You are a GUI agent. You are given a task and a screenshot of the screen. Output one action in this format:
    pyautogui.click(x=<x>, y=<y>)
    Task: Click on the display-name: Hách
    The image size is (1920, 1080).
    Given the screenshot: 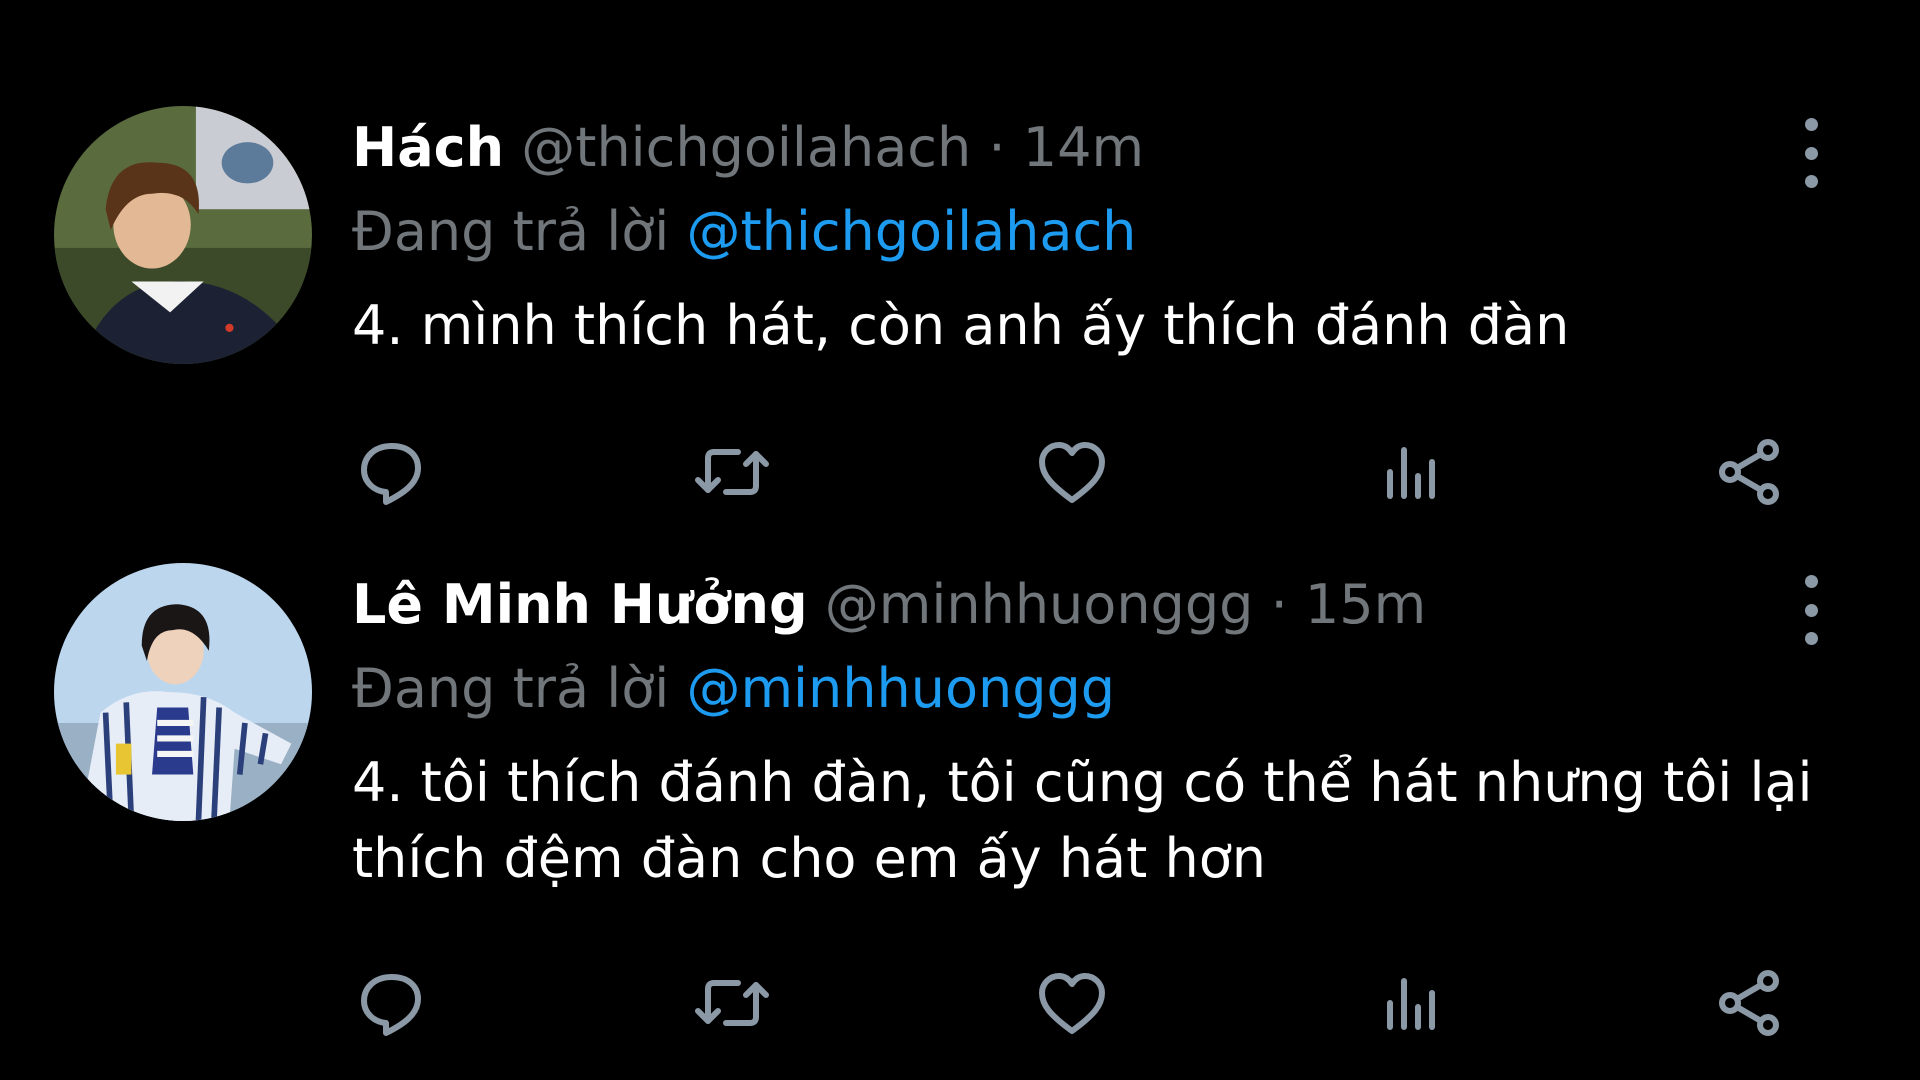 What is the action you would take?
    pyautogui.click(x=428, y=147)
    